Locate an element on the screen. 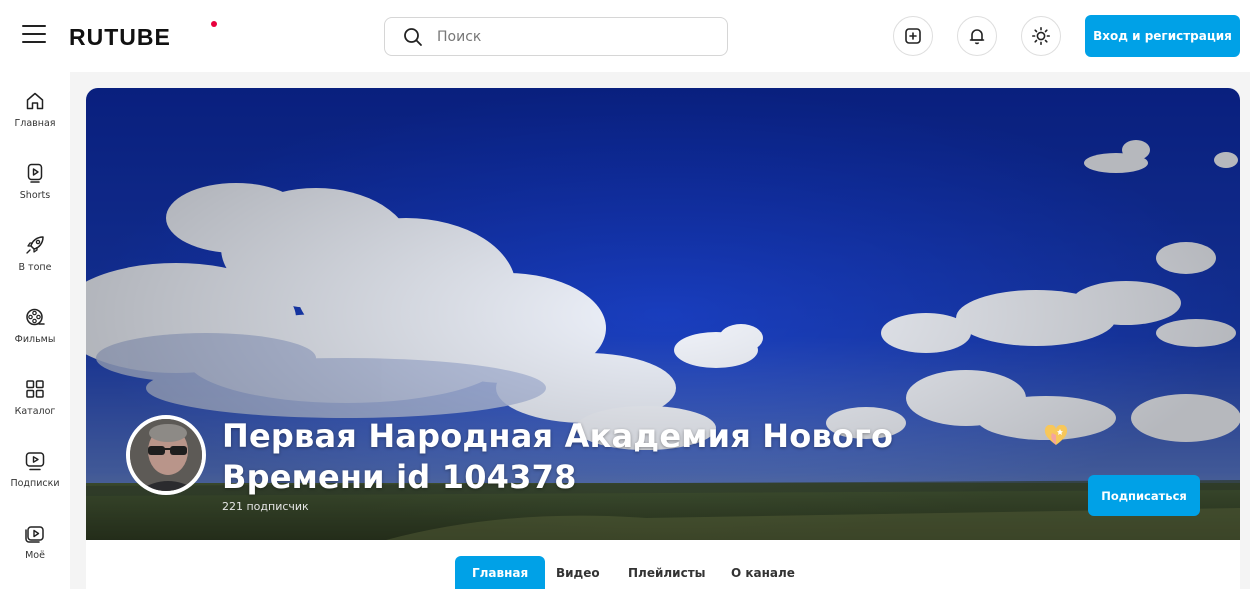 The image size is (1250, 589). sidebar-item-label: Фильмы is located at coordinates (35, 339).